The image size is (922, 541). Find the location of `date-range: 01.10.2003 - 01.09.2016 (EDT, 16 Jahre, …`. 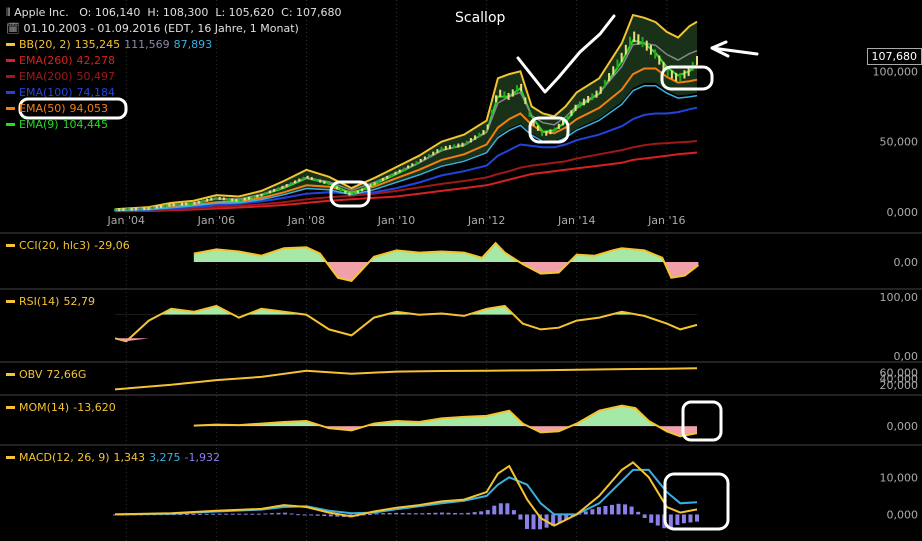

date-range: 01.10.2003 - 01.09.2016 (EDT, 16 Jahre, … is located at coordinates (161, 28).